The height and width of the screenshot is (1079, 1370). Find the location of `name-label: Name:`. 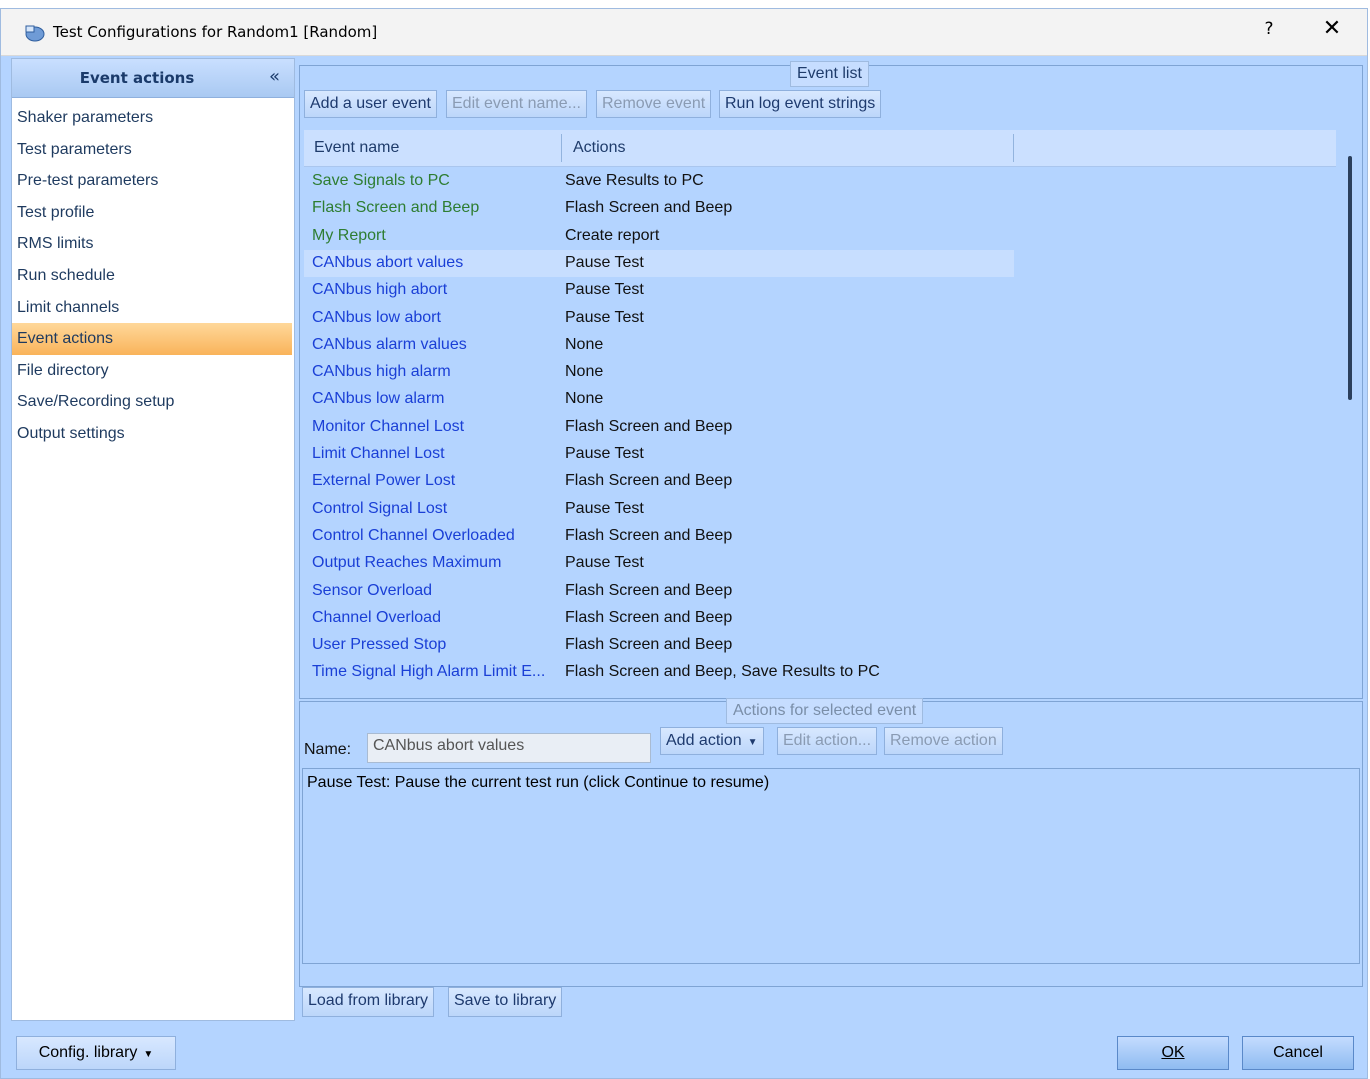

name-label: Name: is located at coordinates (328, 749).